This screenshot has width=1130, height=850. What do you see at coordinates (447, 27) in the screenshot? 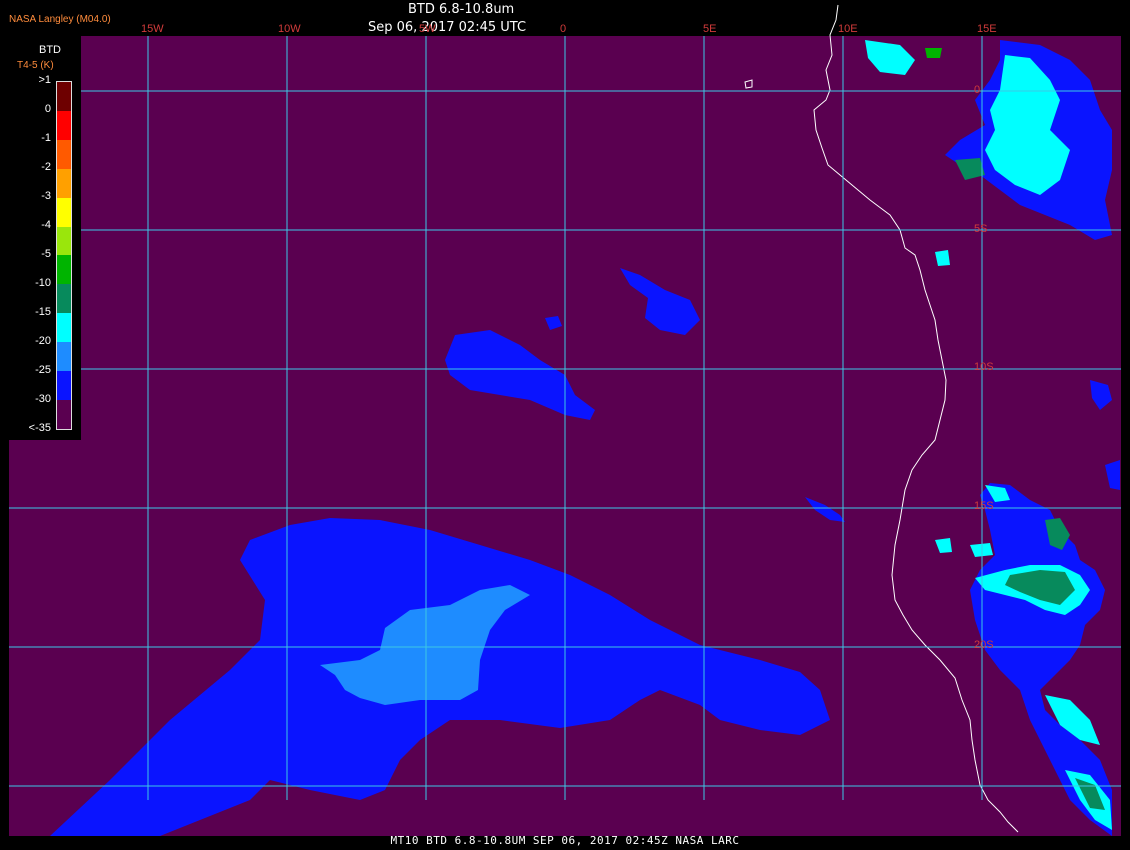
I see `map-timestamp: Sep 06, 2017 02:45 UTC` at bounding box center [447, 27].